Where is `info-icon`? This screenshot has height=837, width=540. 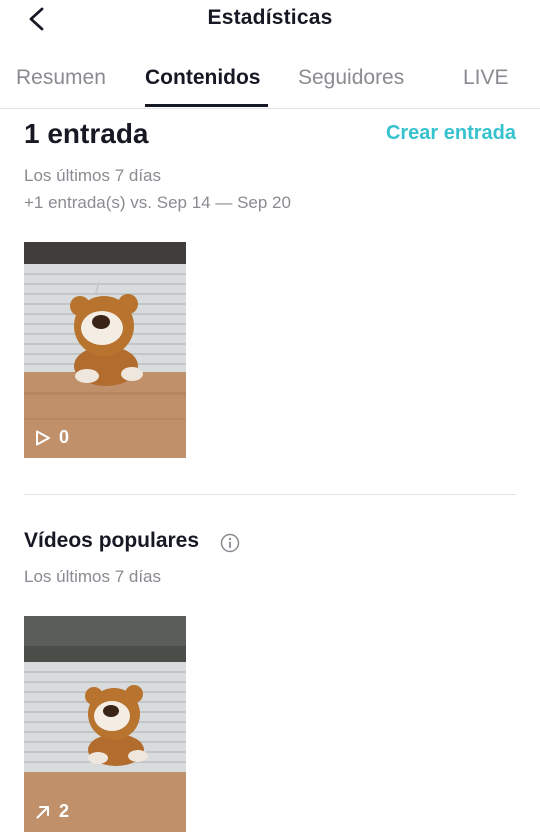 info-icon is located at coordinates (230, 543).